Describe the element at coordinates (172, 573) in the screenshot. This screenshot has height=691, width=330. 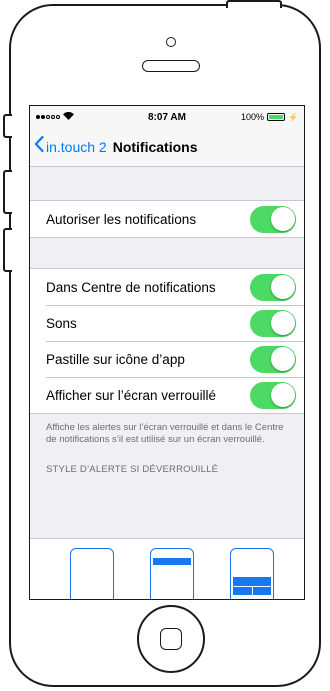
I see `alert-style-banner-option` at that location.